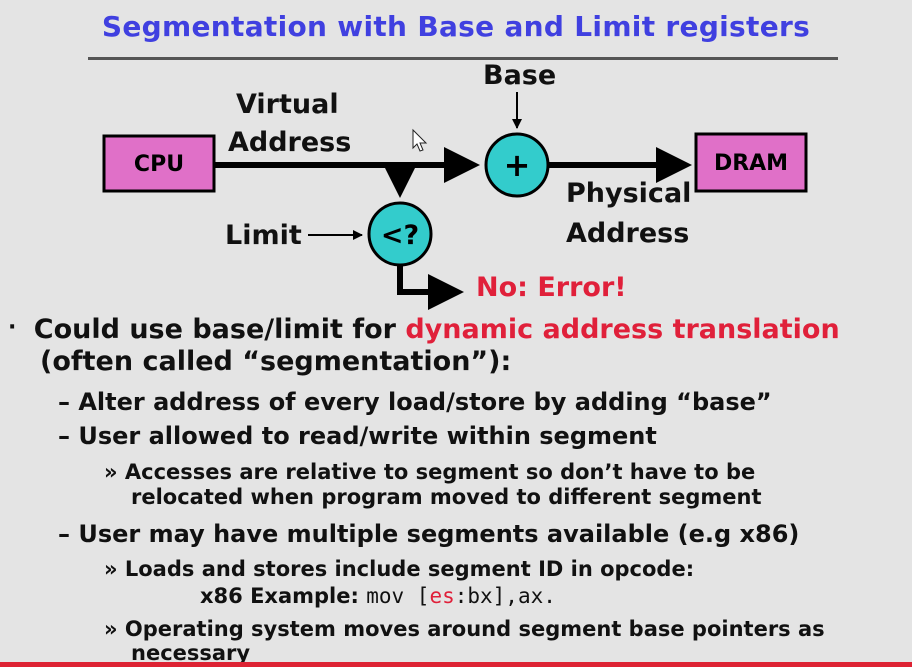  What do you see at coordinates (263, 235) in the screenshot?
I see `limit-label: Limit` at bounding box center [263, 235].